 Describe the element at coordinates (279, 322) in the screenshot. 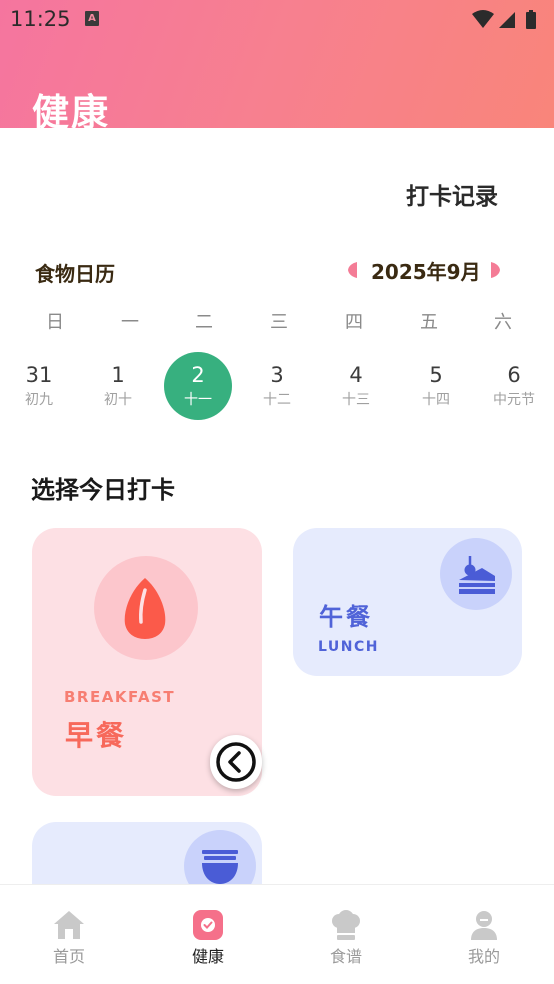

I see `weekday-label: 三` at that location.